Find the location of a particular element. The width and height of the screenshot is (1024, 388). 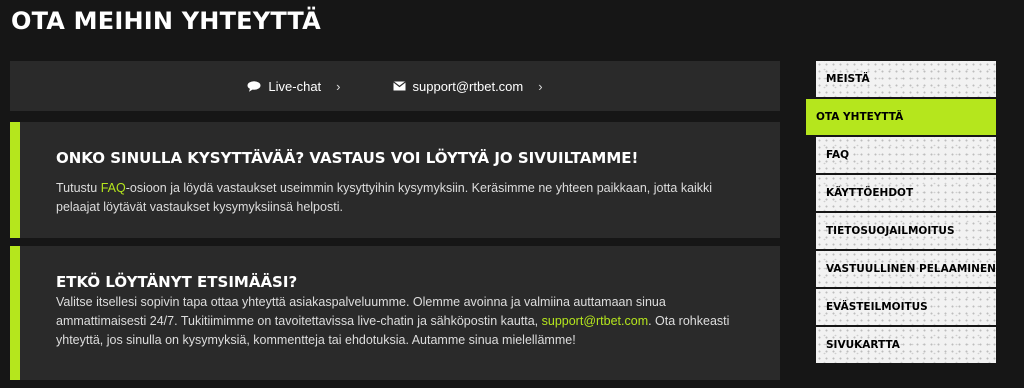

envelope-icon is located at coordinates (399, 86).